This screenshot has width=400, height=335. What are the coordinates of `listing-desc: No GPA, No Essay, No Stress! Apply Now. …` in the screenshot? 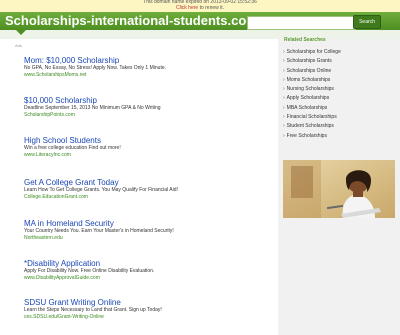 It's located at (95, 68).